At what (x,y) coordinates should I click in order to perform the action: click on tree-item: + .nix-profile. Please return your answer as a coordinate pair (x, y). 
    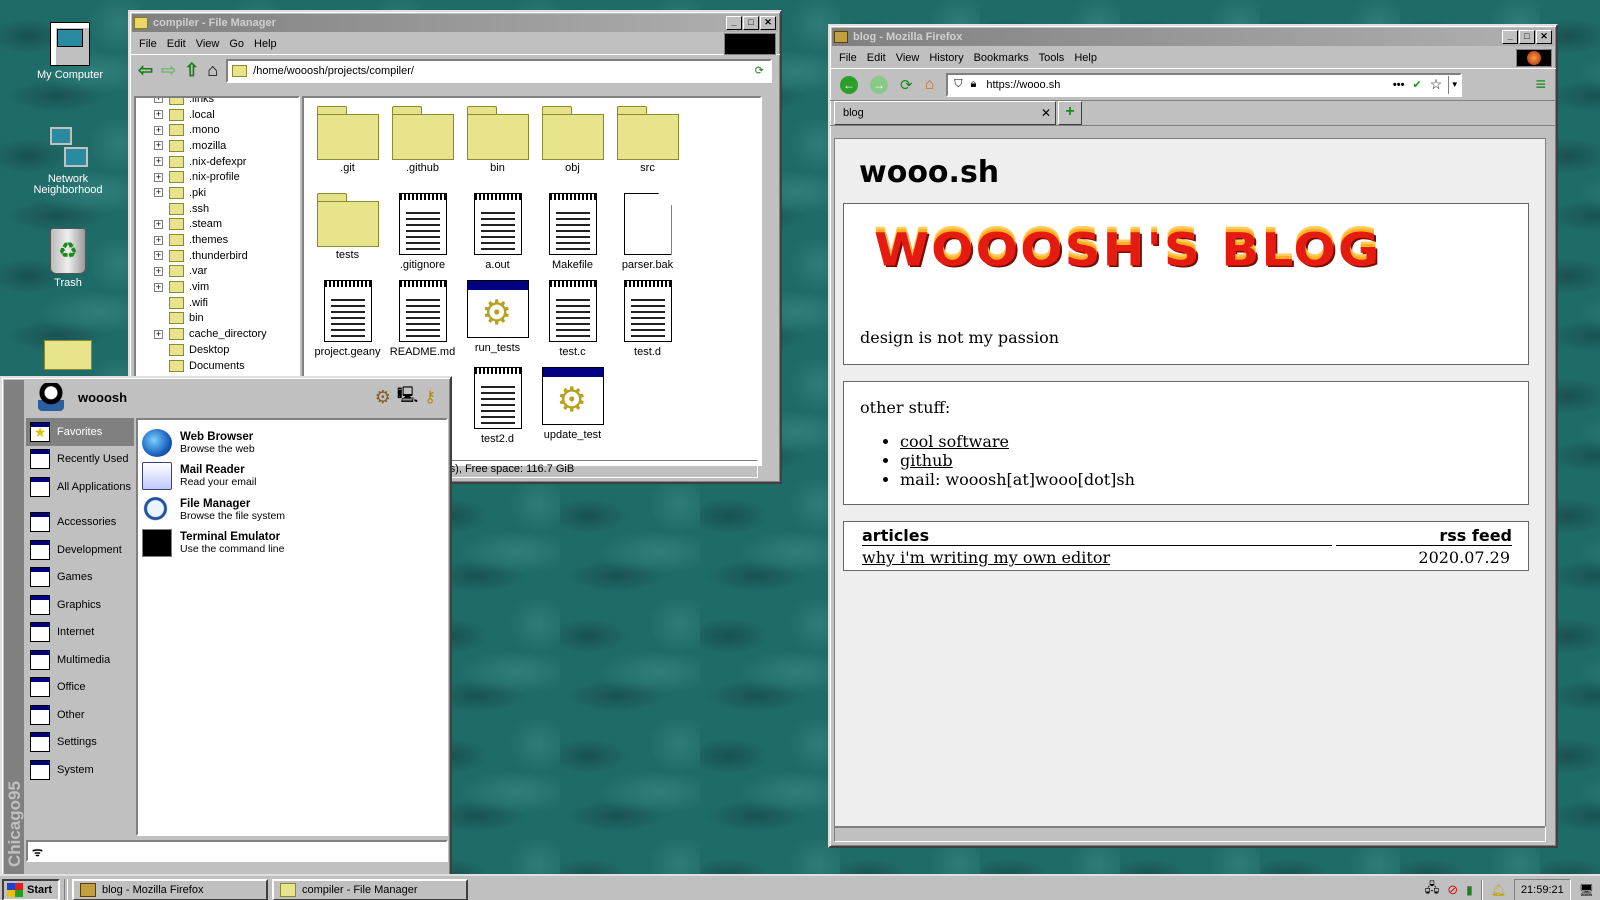
    Looking at the image, I should click on (226, 177).